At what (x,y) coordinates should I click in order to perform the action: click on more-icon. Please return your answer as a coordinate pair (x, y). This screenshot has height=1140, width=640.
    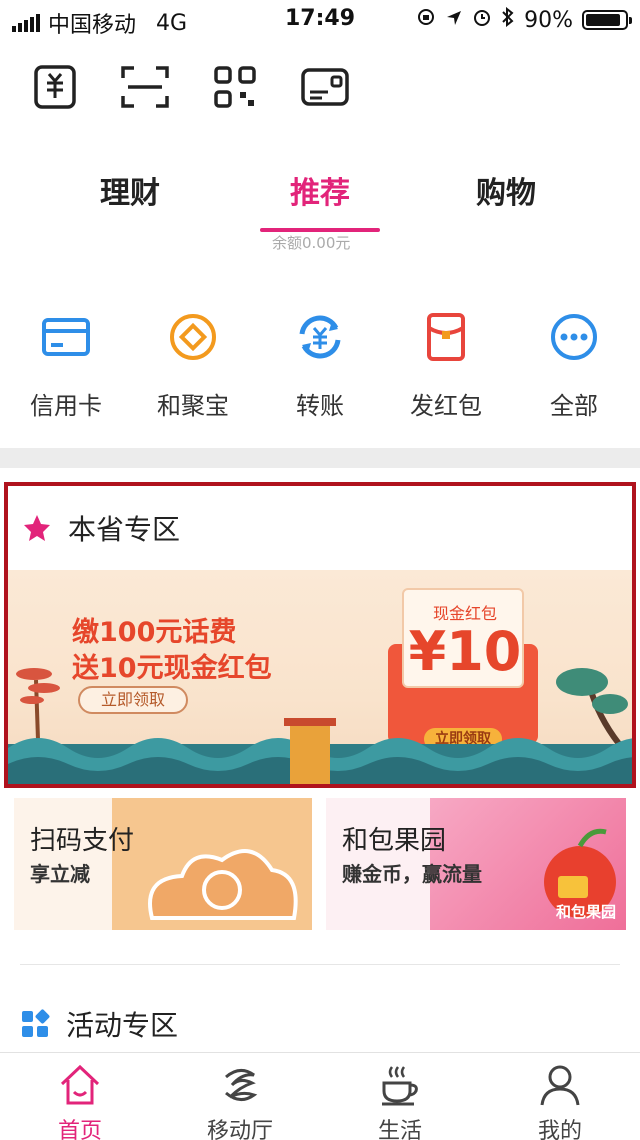
    Looking at the image, I should click on (574, 337).